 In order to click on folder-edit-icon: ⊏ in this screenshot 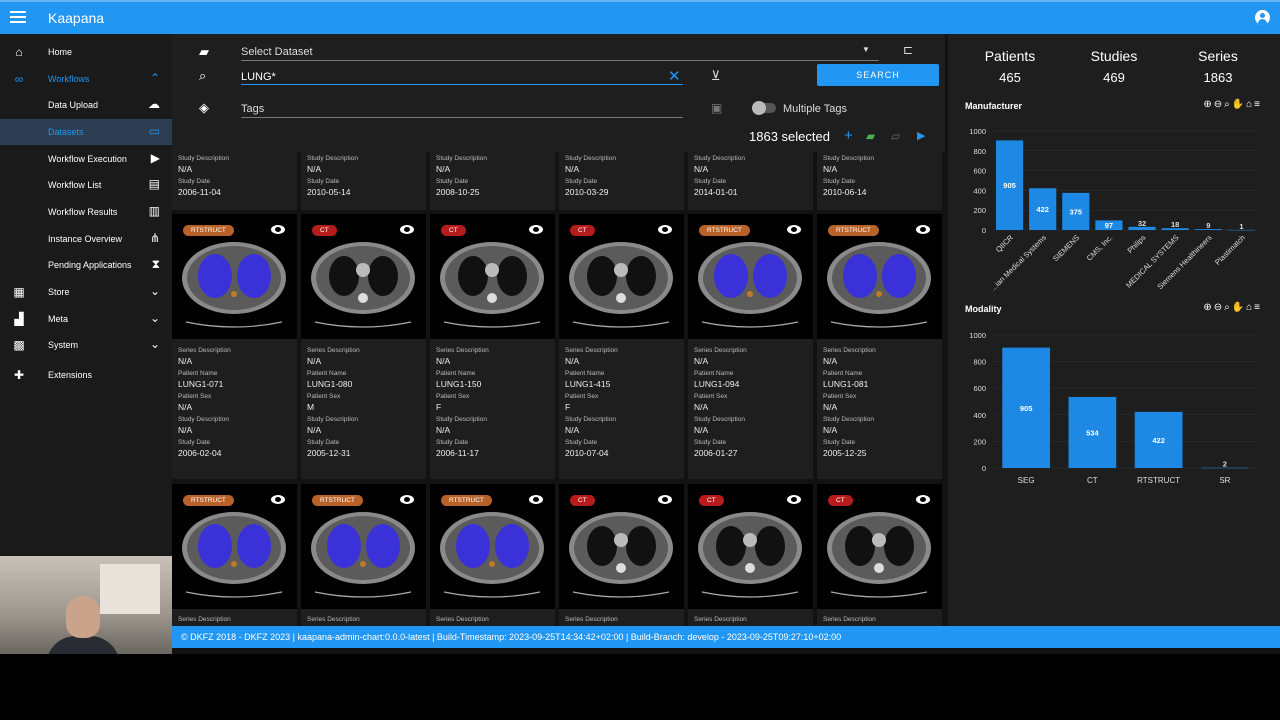, I will do `click(908, 50)`.